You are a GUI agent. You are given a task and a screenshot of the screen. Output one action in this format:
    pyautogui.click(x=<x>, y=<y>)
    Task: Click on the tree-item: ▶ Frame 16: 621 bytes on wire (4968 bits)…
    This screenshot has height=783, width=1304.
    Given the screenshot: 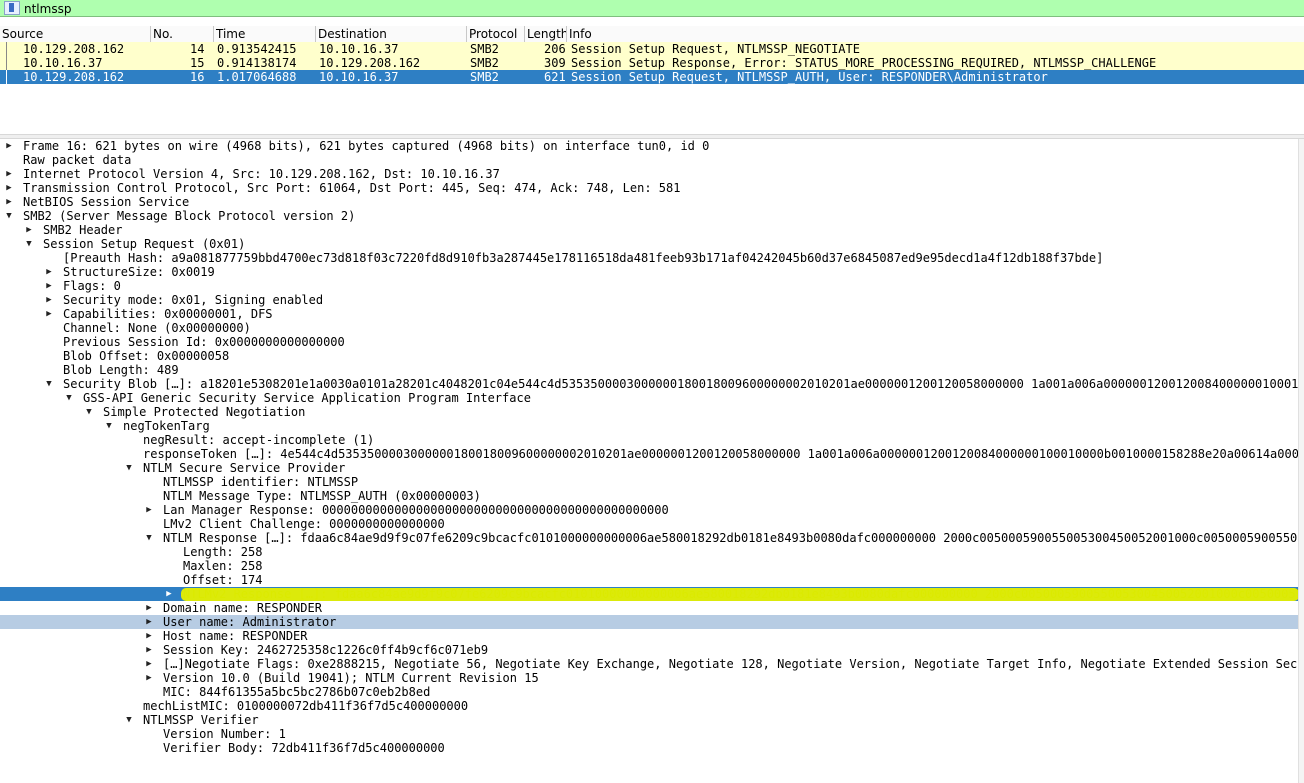 What is the action you would take?
    pyautogui.click(x=649, y=146)
    